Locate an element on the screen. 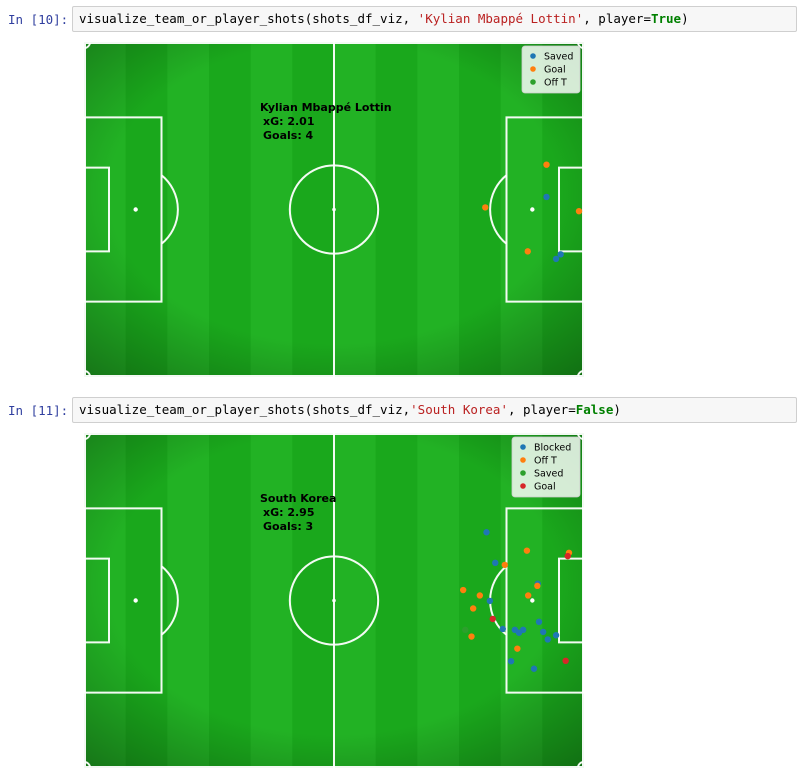 The height and width of the screenshot is (777, 799). code-keyword: False is located at coordinates (594, 409).